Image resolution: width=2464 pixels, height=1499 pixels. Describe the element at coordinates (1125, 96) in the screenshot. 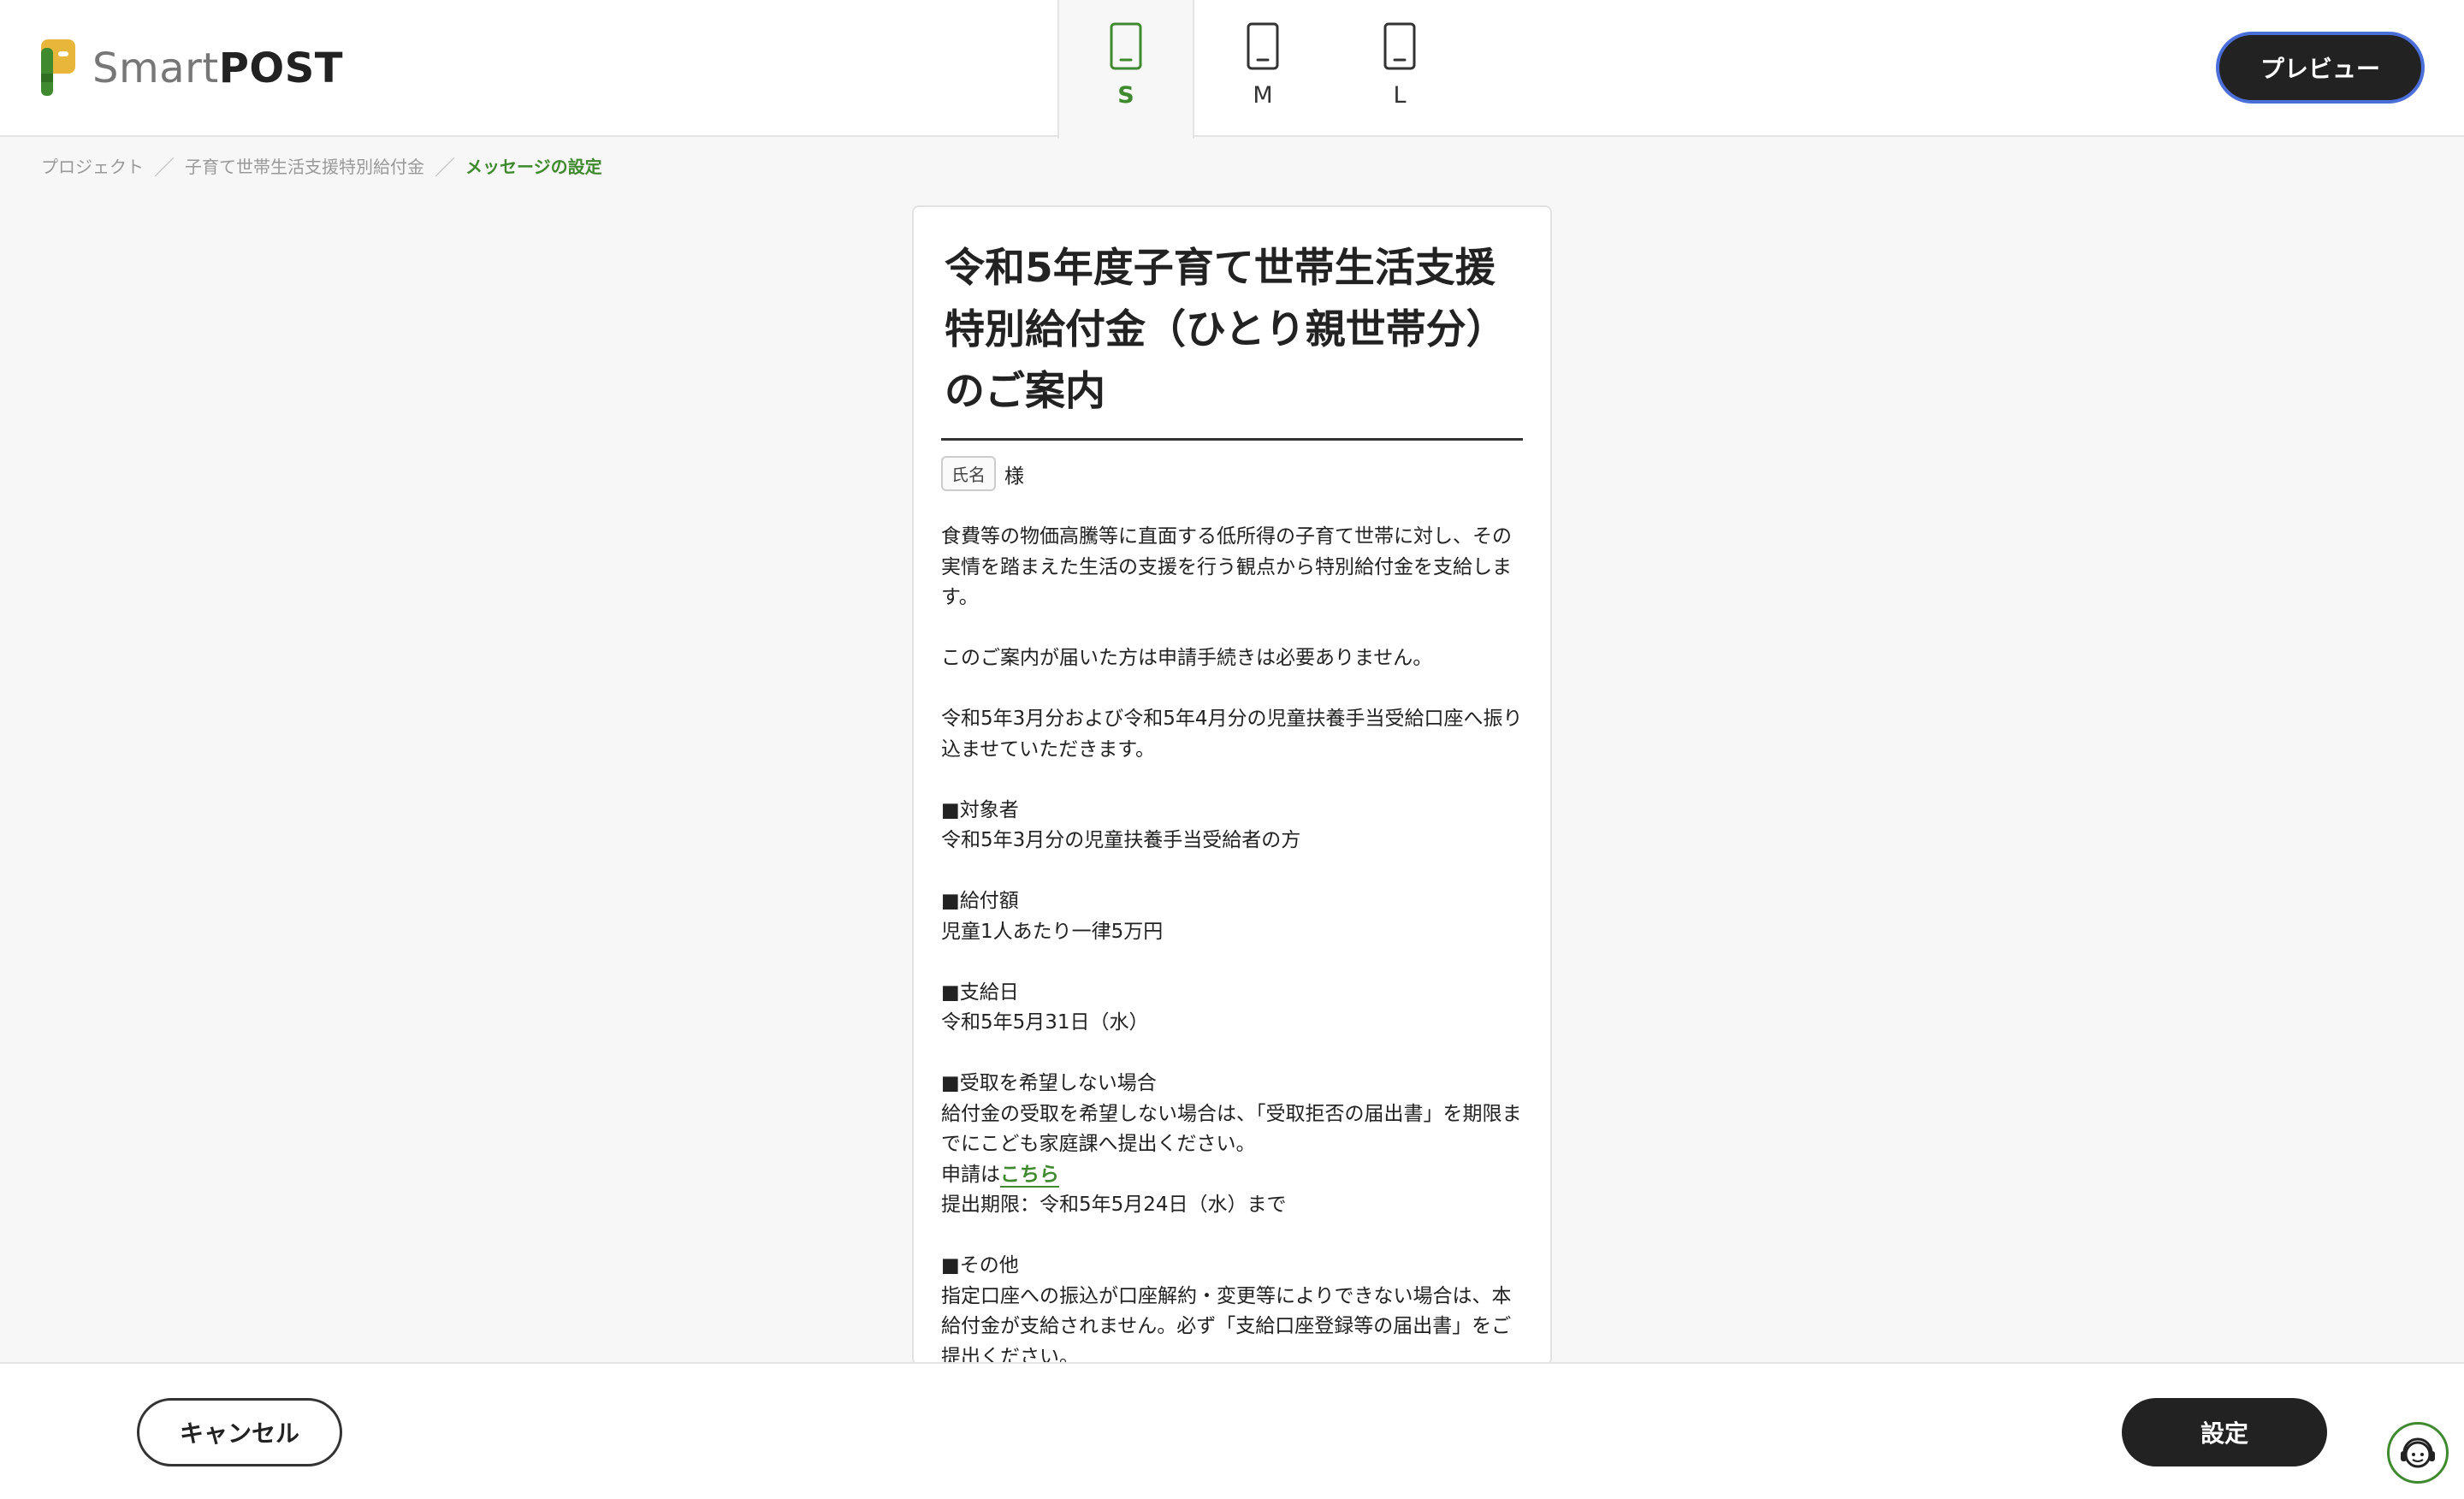

I see `tab-device-s-label: S` at that location.